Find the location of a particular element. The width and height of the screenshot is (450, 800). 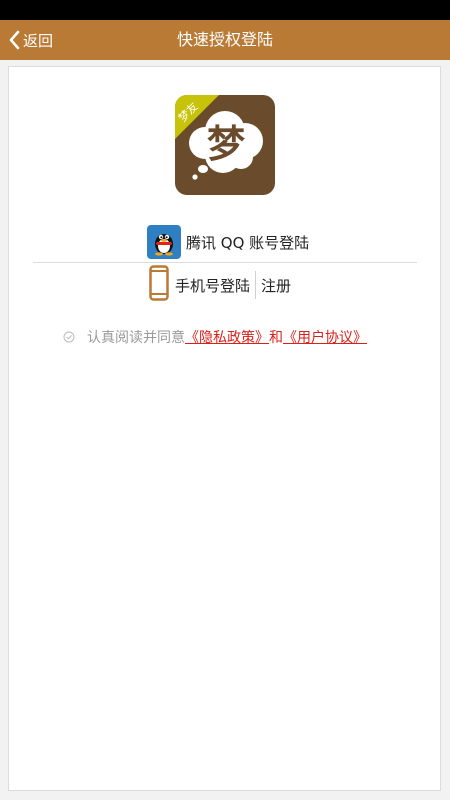

agreement-row: 认真阅读并同意 《隐私政策》 和 《用户协议》 is located at coordinates (215, 337).